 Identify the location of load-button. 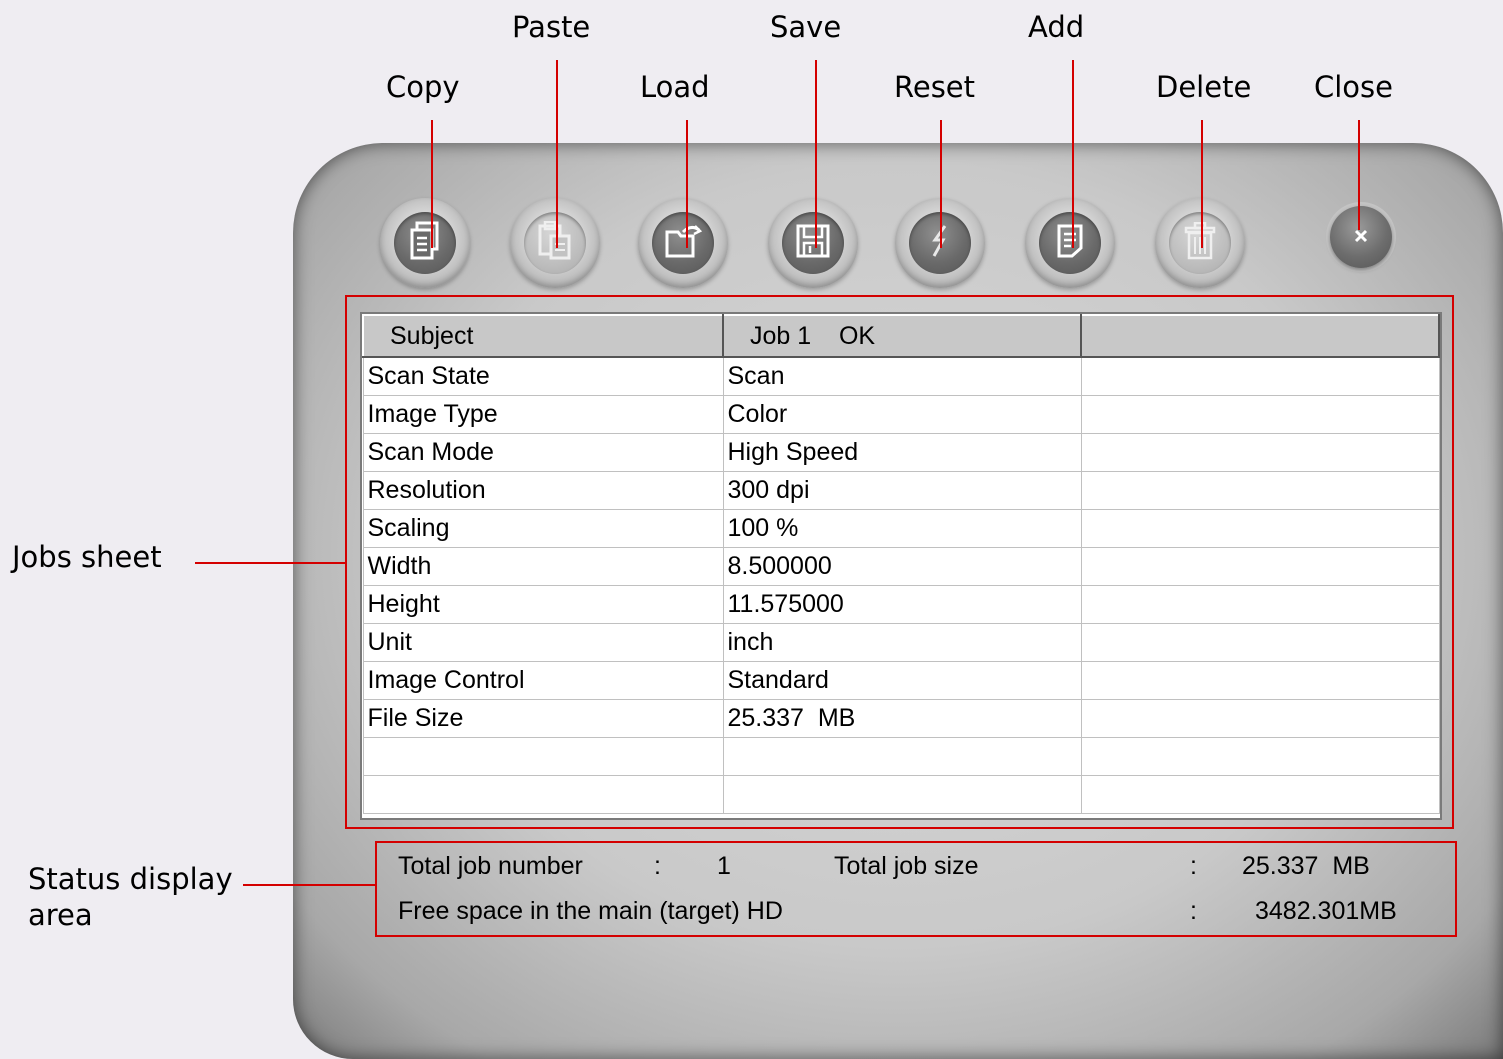
(683, 243).